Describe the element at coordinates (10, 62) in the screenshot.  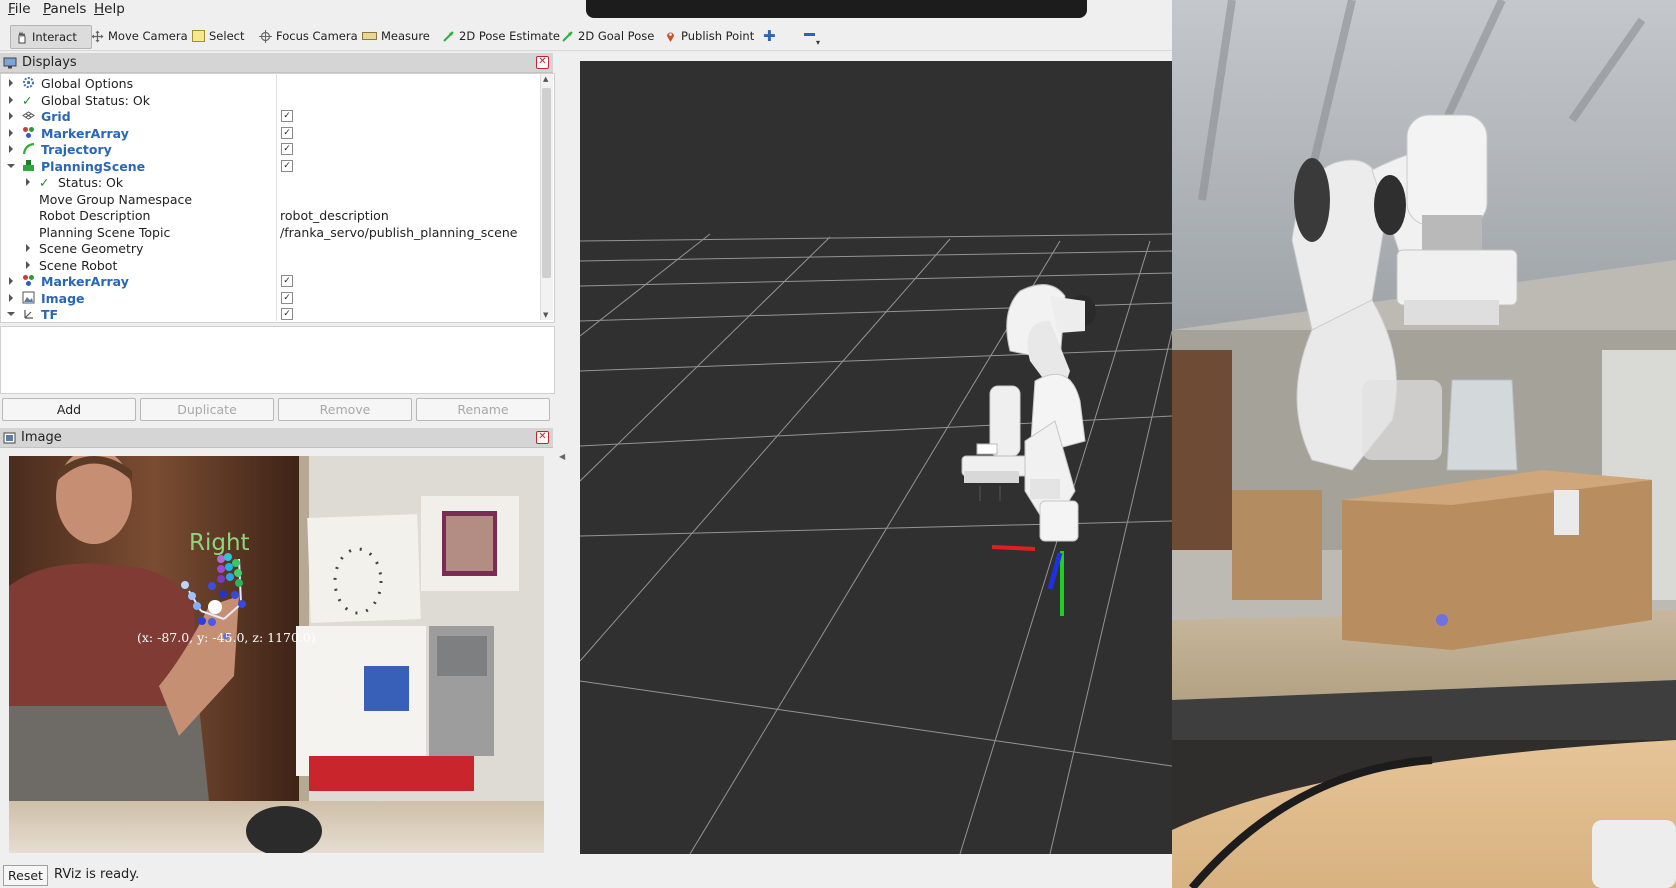
I see `monitor-icon` at that location.